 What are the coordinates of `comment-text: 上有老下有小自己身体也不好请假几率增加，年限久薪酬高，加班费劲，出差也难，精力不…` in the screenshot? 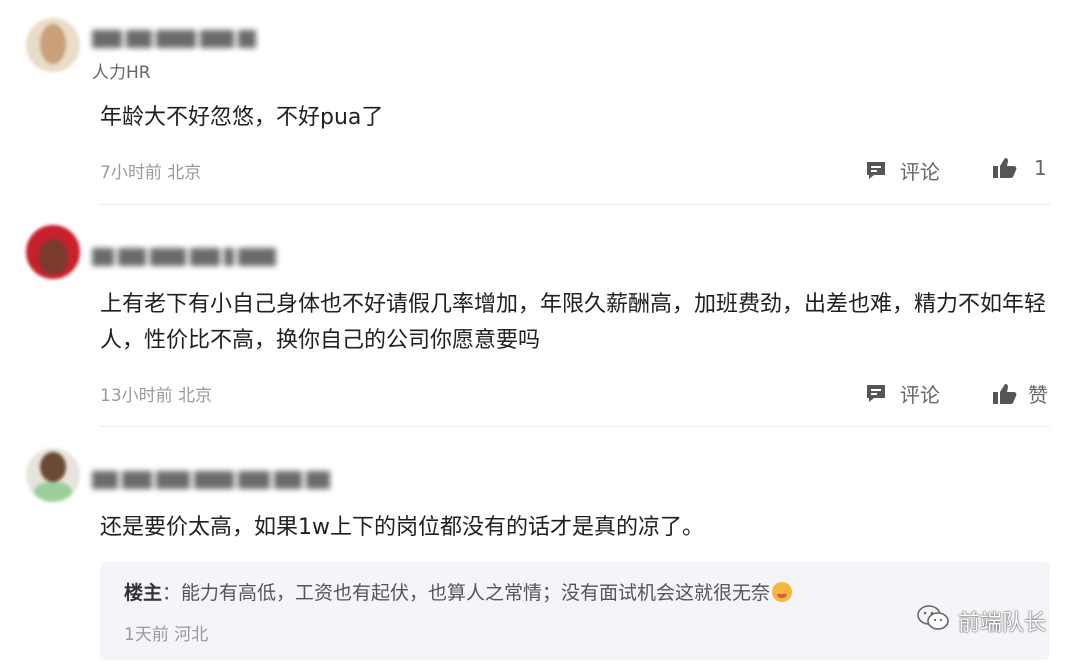 It's located at (573, 322).